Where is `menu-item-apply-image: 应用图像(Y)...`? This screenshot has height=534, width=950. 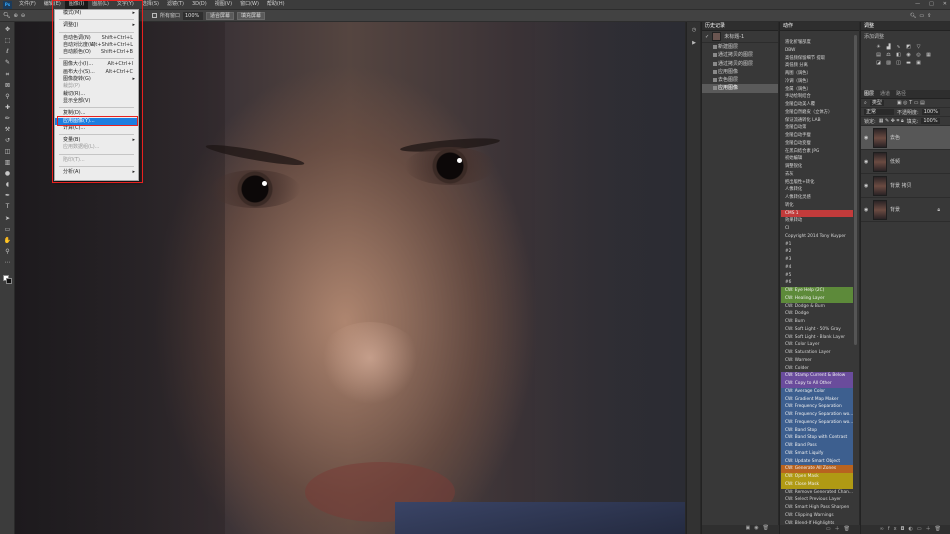
menu-item-apply-image: 应用图像(Y)... is located at coordinates (96, 121).